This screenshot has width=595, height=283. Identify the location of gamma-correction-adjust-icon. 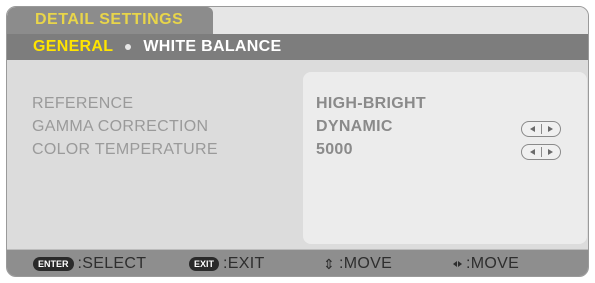
(541, 129).